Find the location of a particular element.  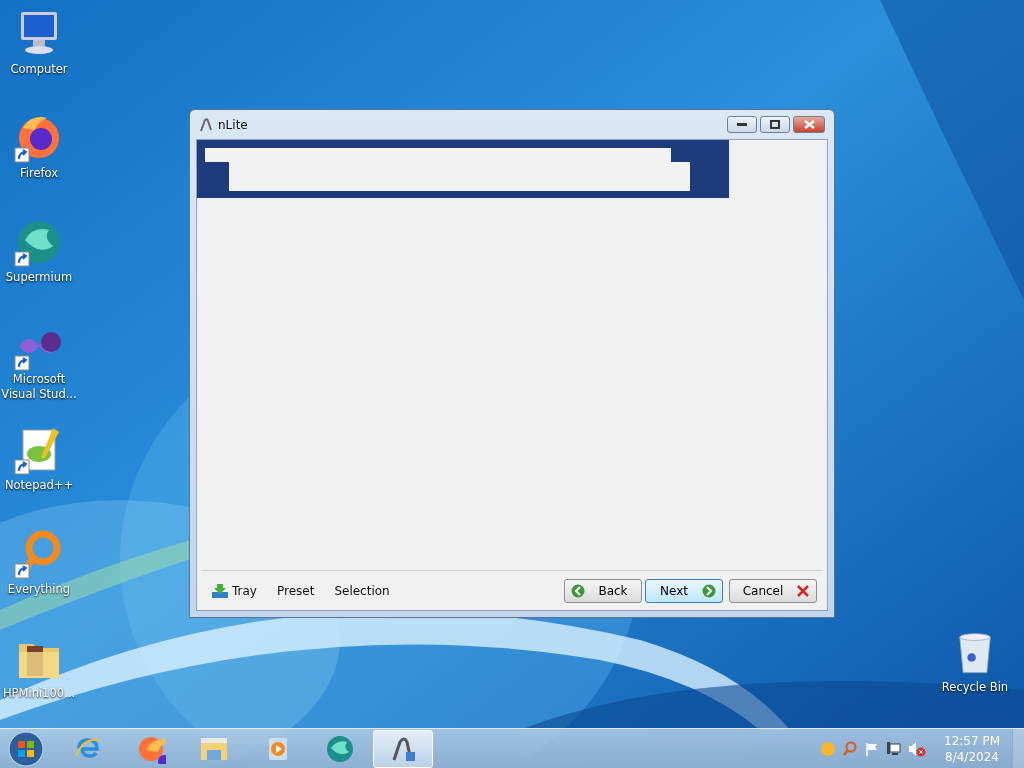

next-button: Next is located at coordinates (684, 590).